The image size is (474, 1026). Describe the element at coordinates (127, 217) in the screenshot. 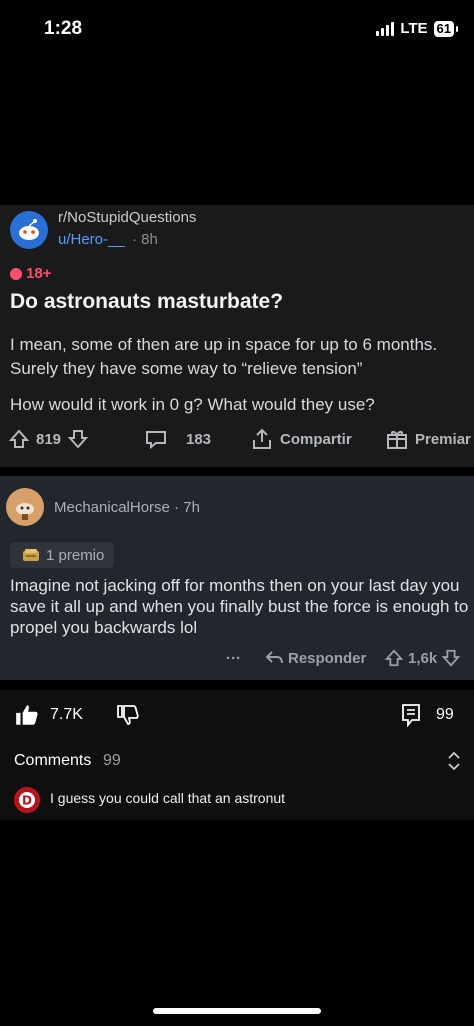

I see `subreddit-name: r/NoStupidQuestions` at that location.